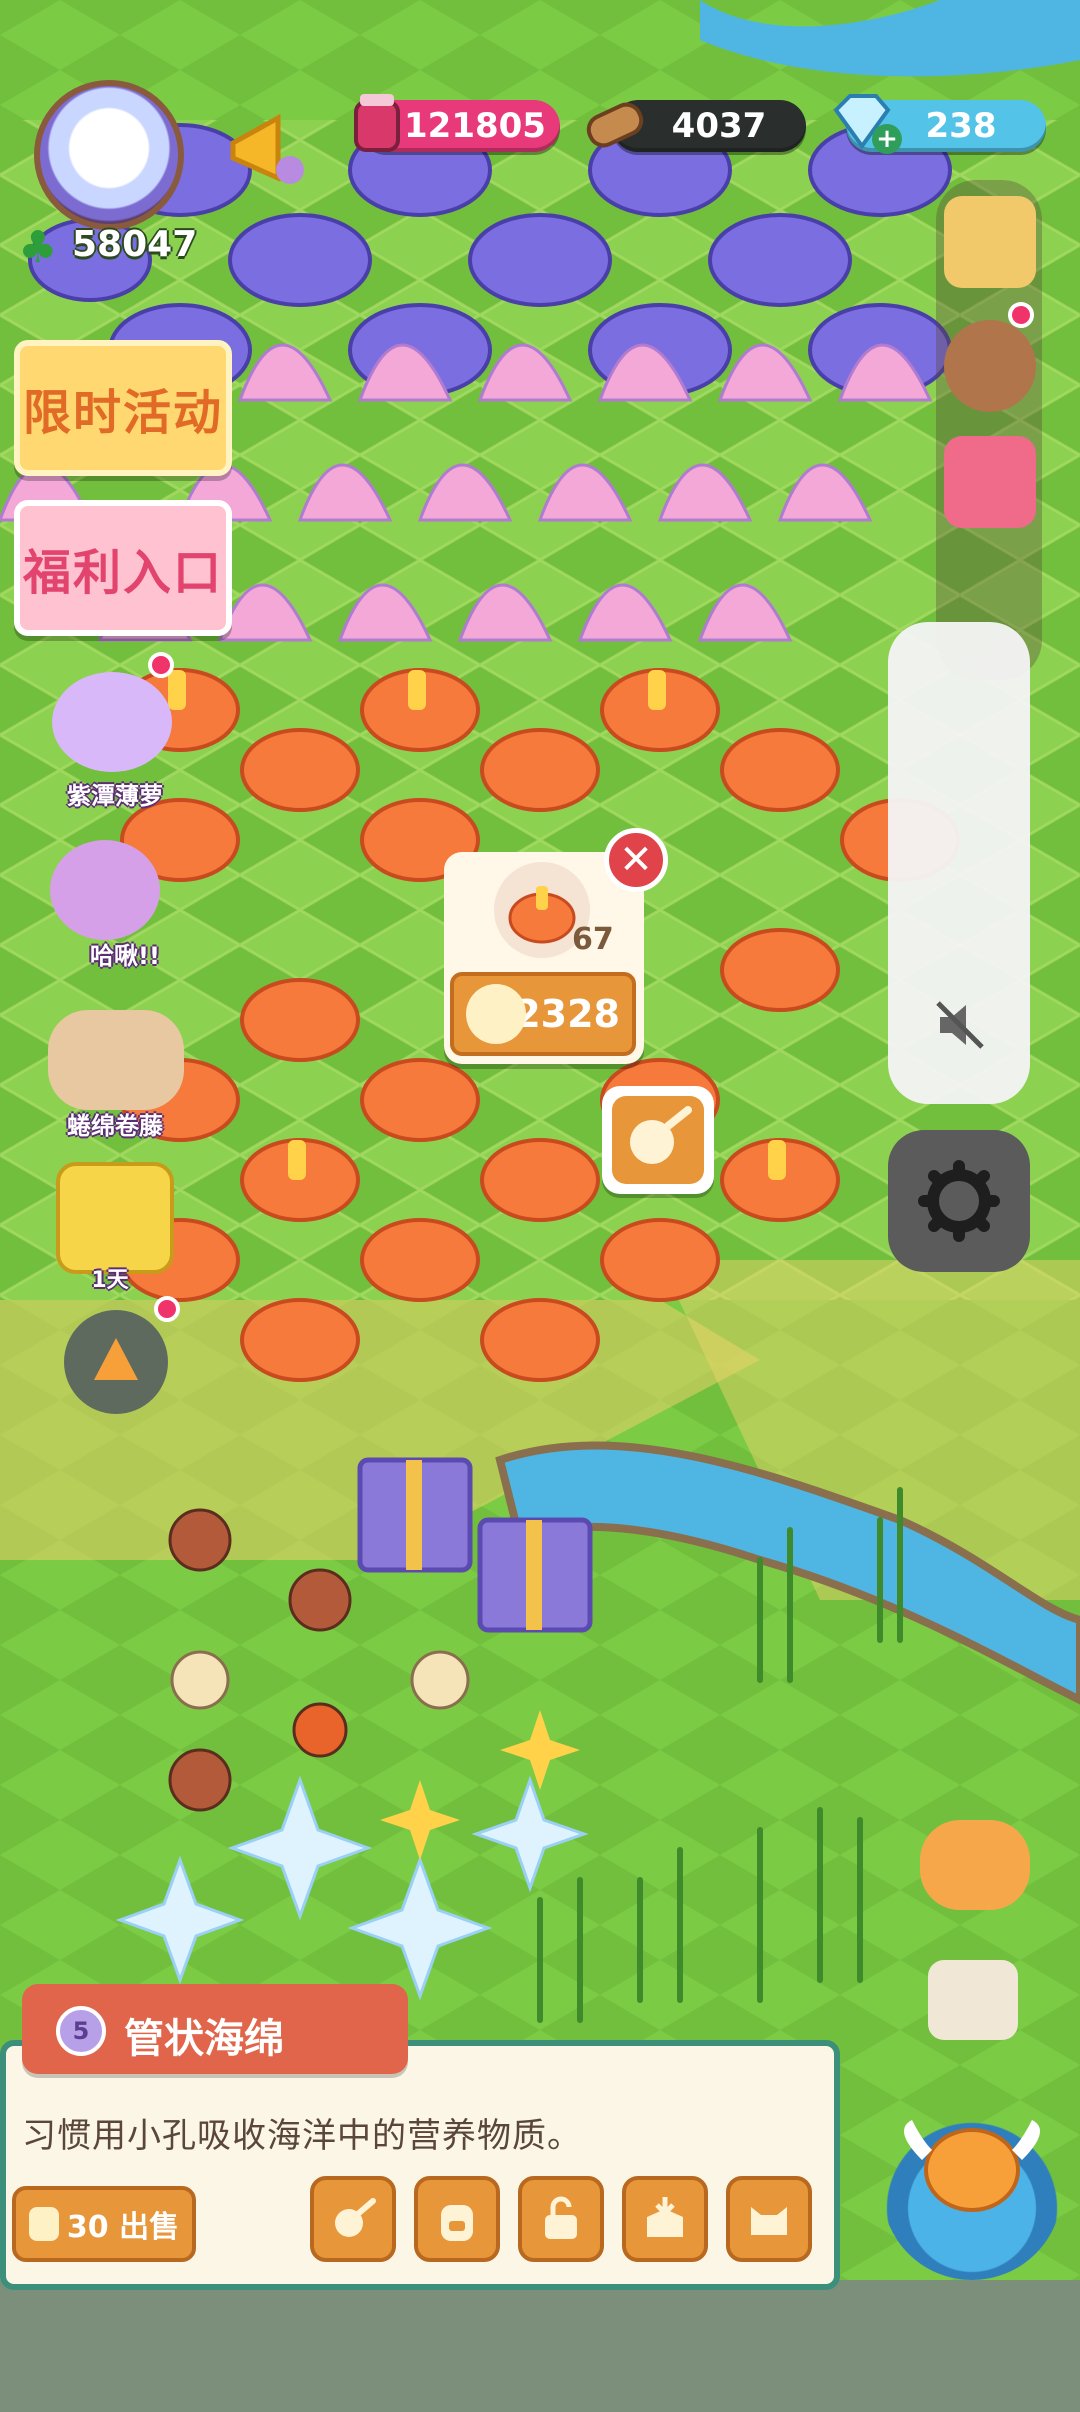  I want to click on unlock-icon, so click(561, 2217).